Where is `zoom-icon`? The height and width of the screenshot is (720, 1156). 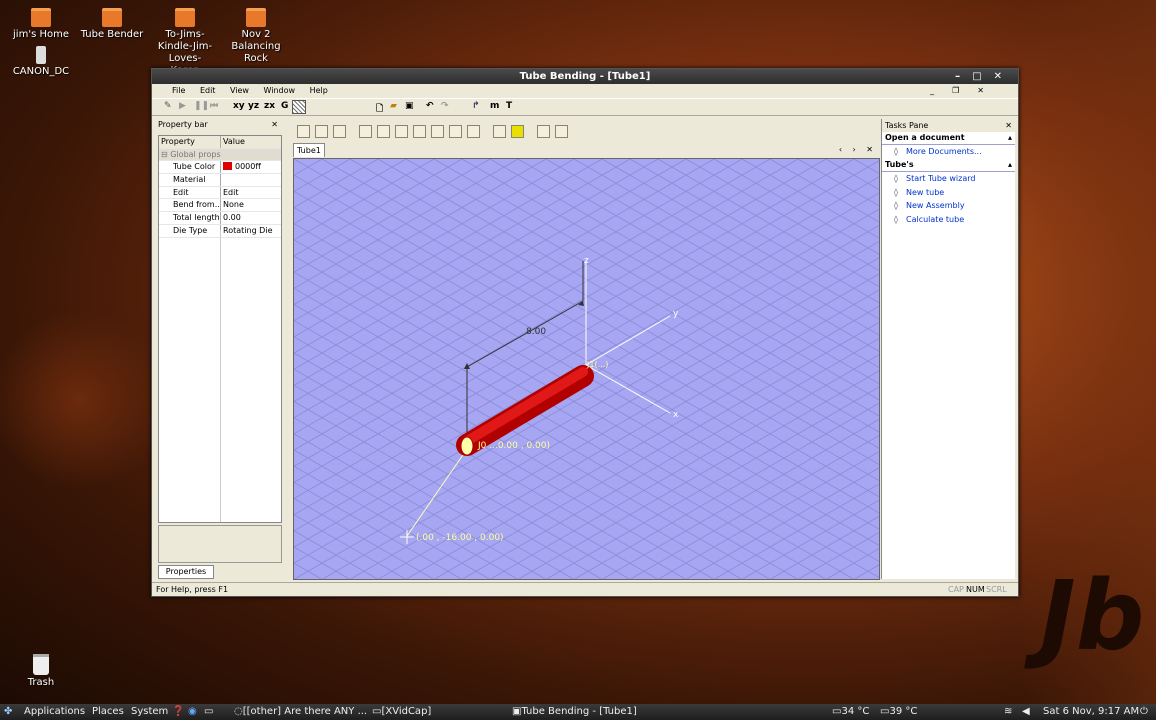 zoom-icon is located at coordinates (303, 131).